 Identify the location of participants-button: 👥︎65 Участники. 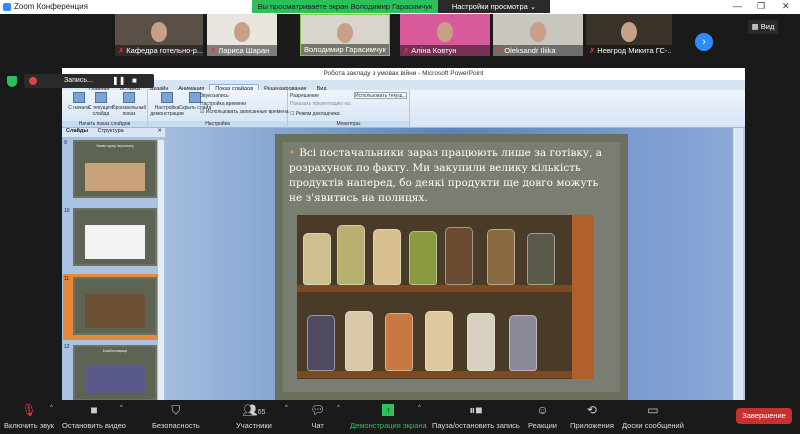
(254, 417).